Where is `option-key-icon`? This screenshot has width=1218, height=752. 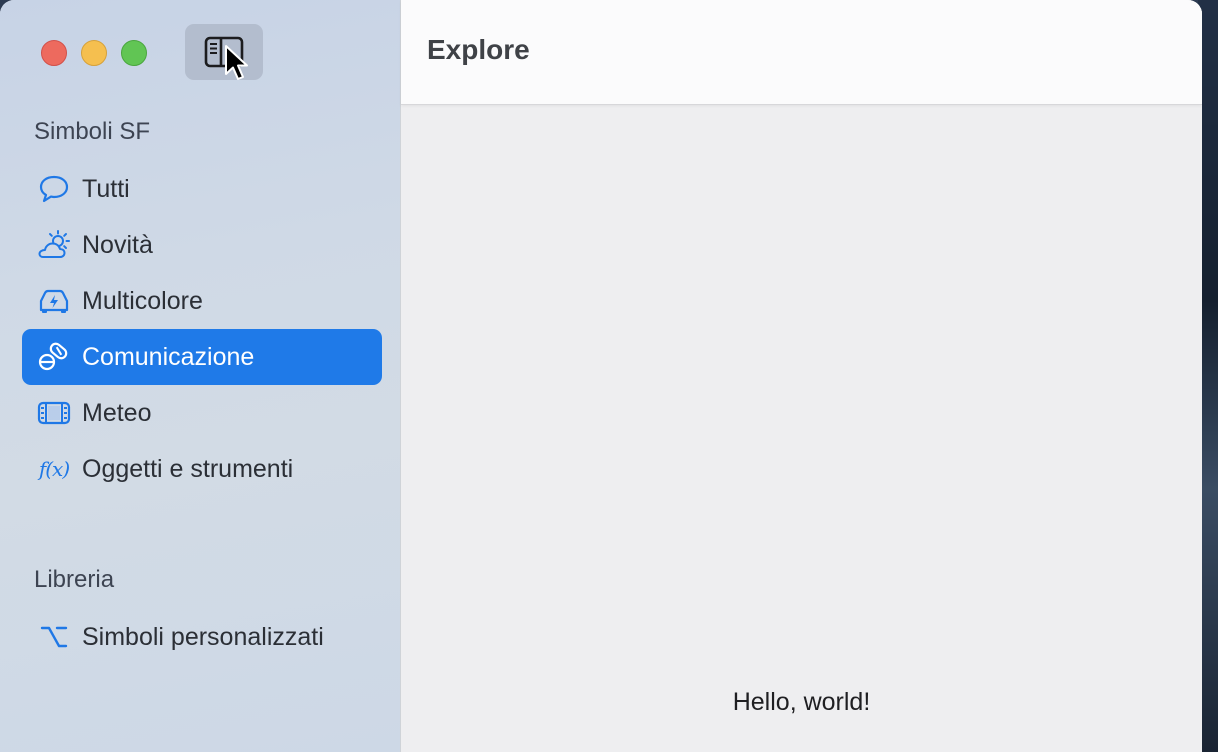 option-key-icon is located at coordinates (54, 637).